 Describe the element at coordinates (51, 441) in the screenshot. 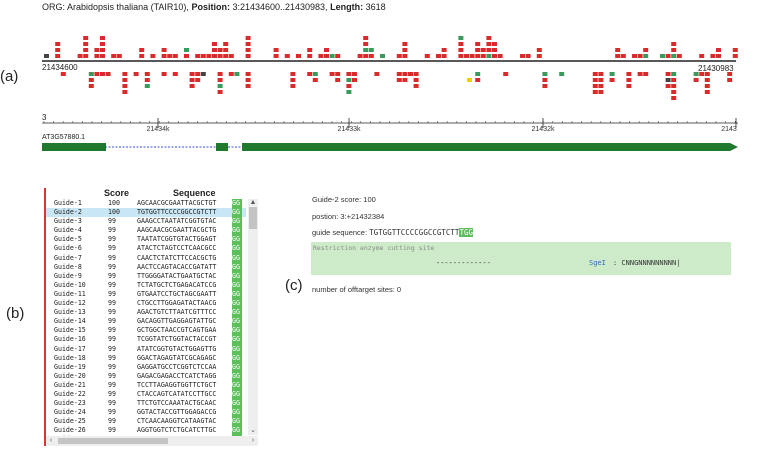

I see `scroll-left-icon: ‹` at that location.